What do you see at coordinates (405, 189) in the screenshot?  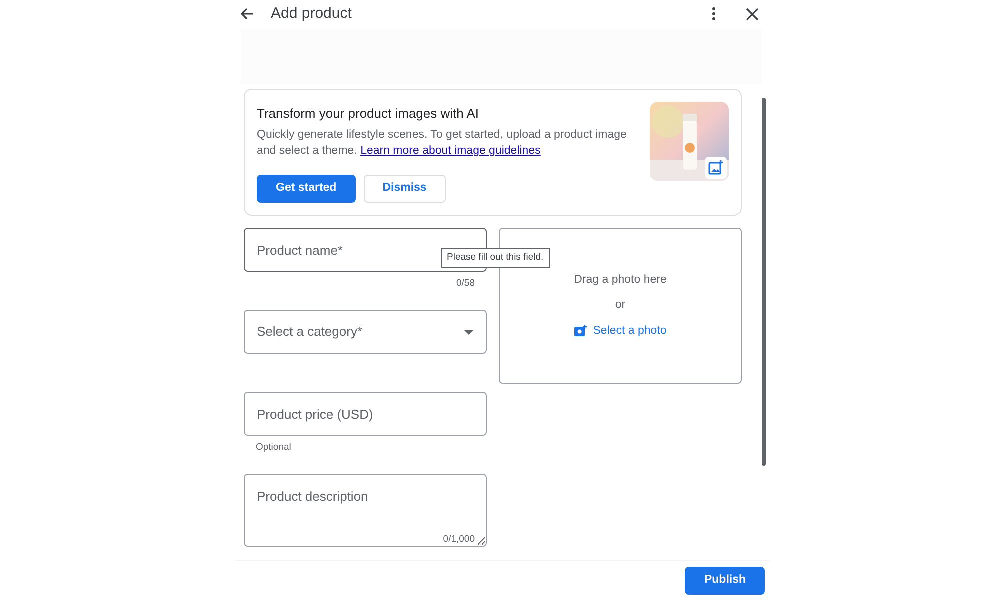 I see `dismiss-button: Dismiss` at bounding box center [405, 189].